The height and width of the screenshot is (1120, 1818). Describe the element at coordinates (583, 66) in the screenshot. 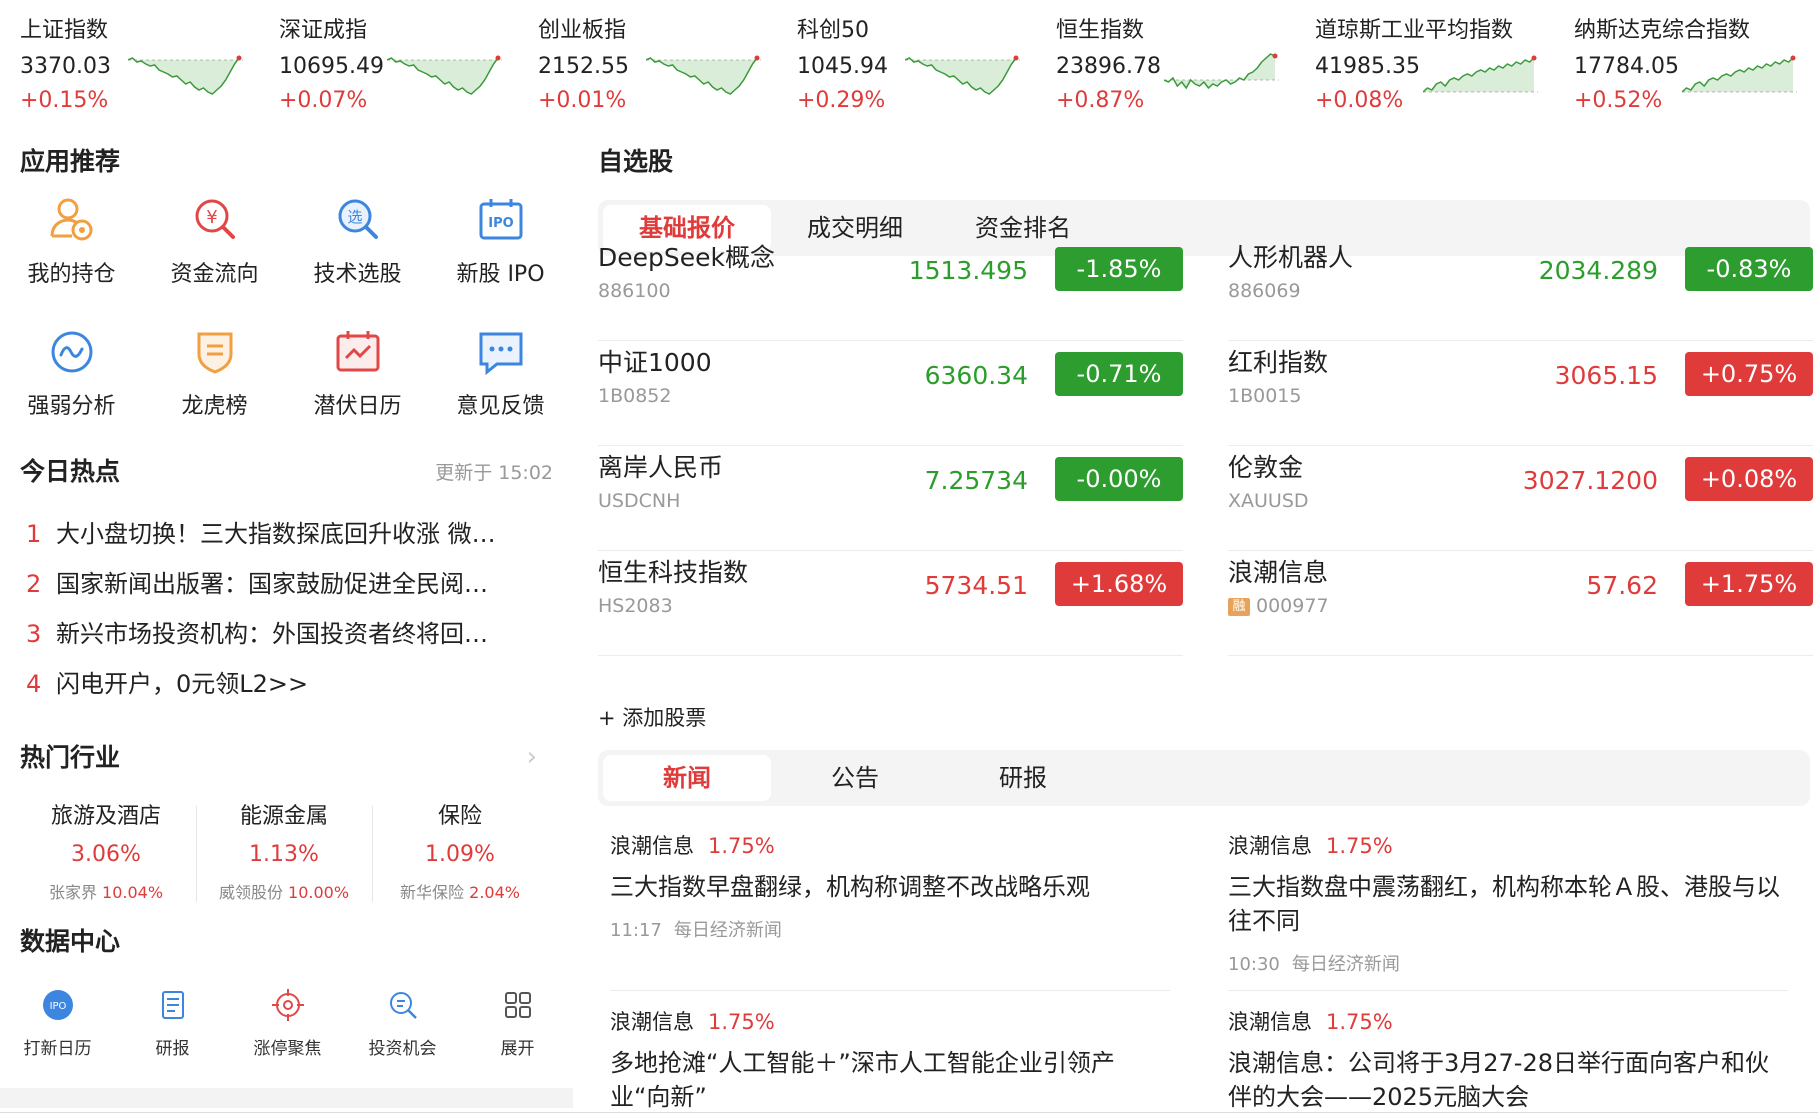

I see `index-value: 2152.55` at that location.